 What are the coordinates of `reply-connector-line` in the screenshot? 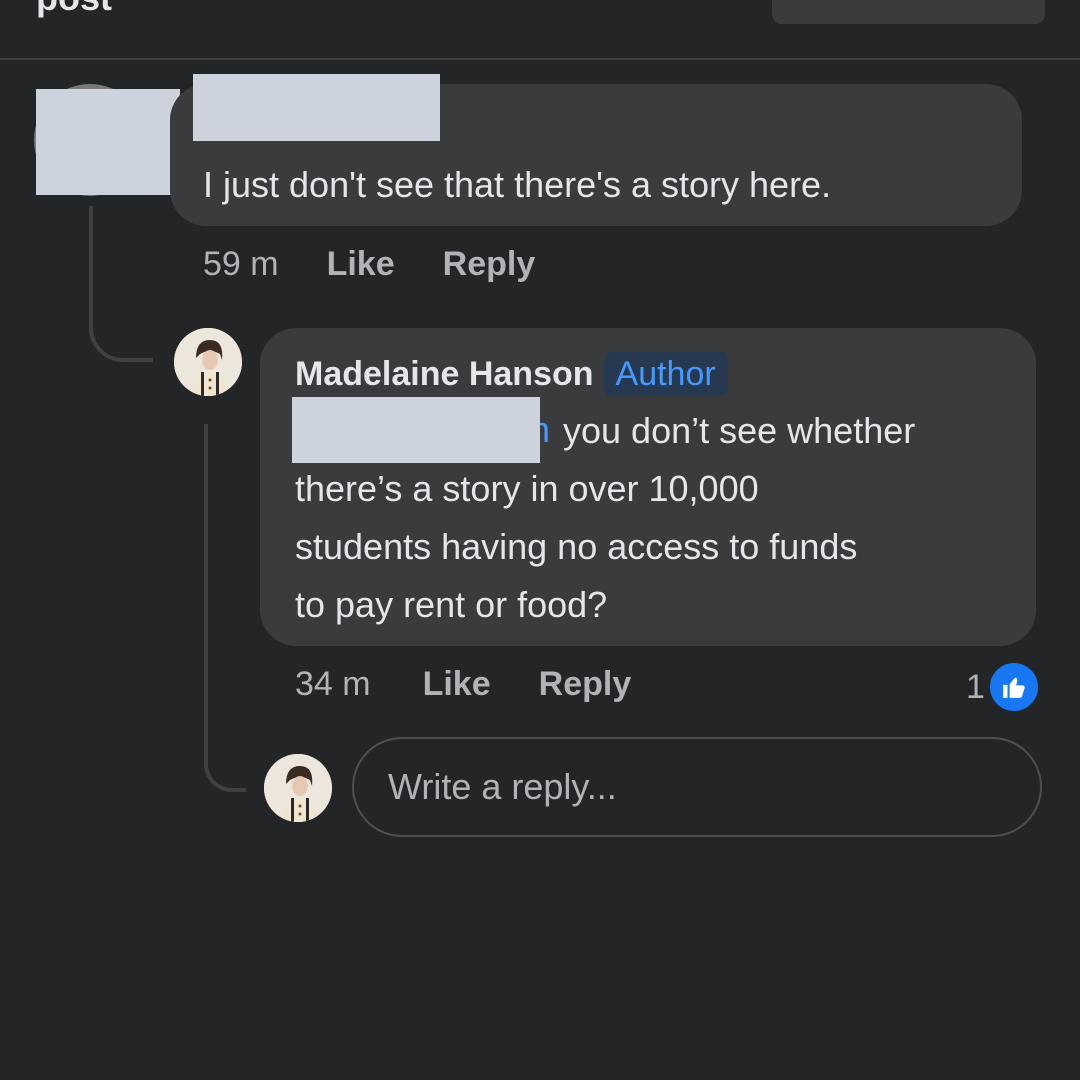 It's located at (225, 608).